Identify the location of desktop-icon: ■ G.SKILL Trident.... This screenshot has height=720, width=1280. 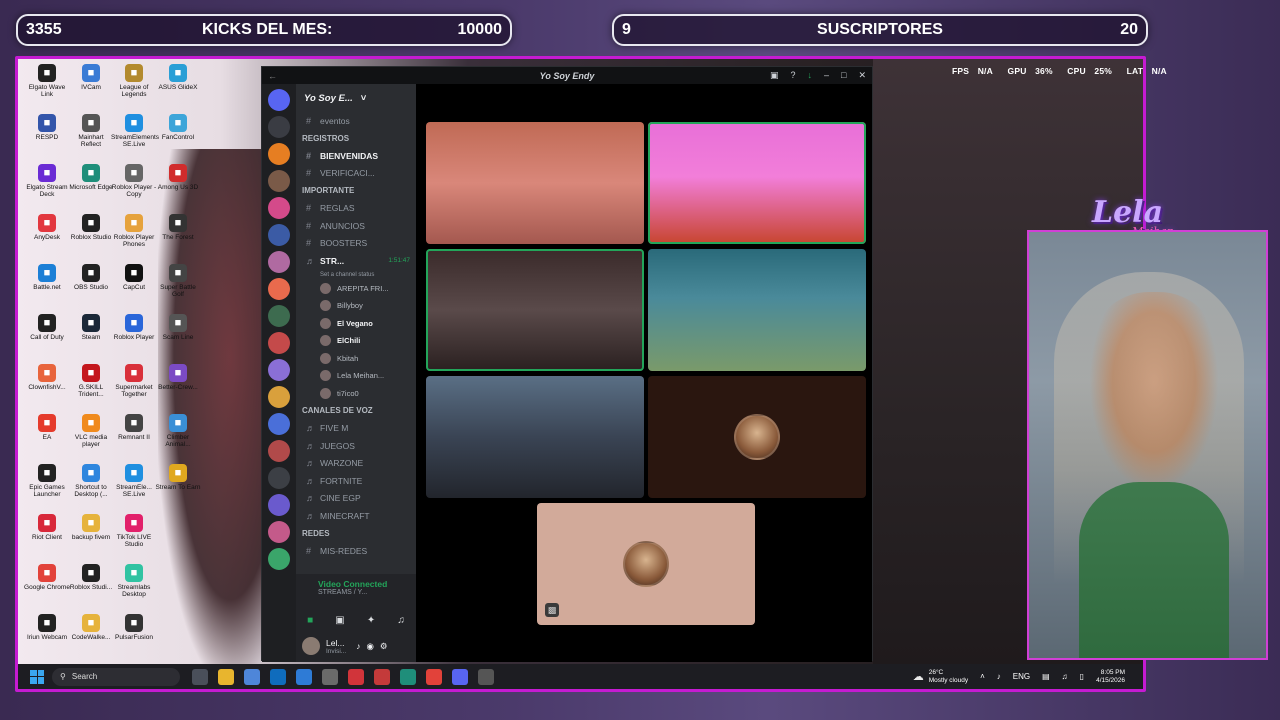
(91, 381).